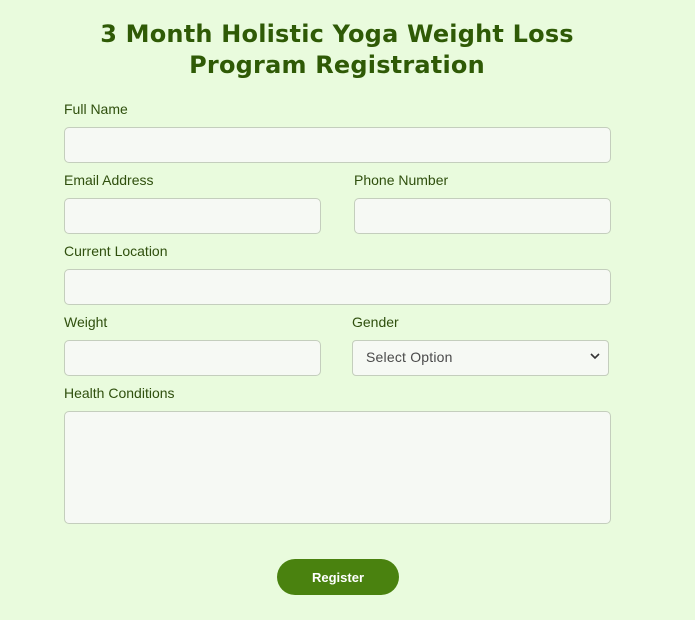 This screenshot has height=620, width=695. What do you see at coordinates (401, 180) in the screenshot?
I see `phone-label: Phone Number` at bounding box center [401, 180].